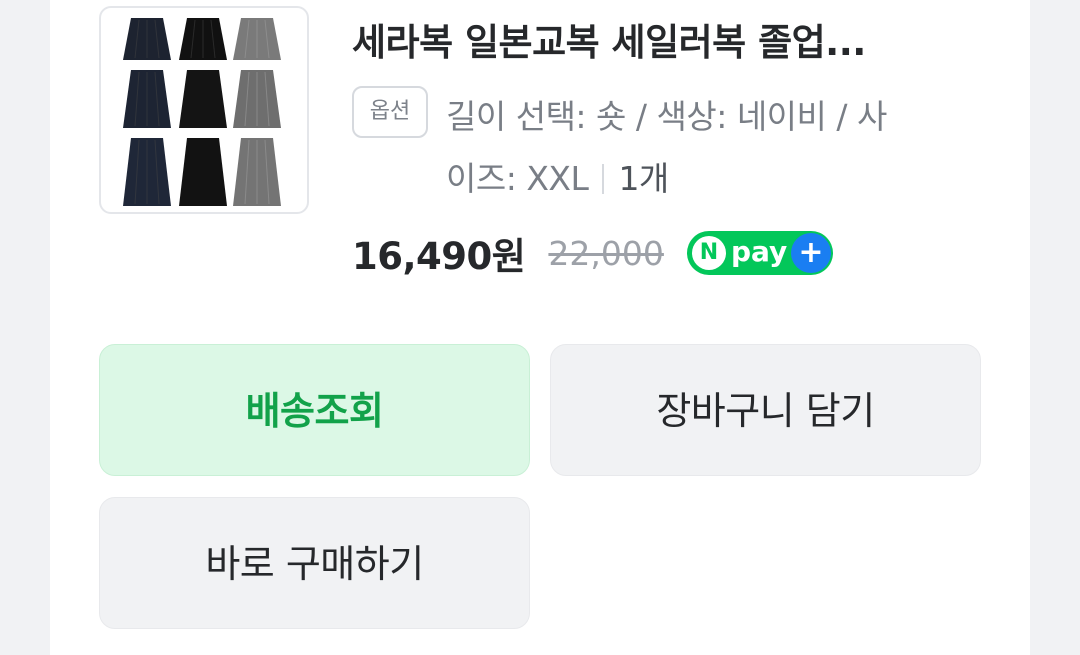 The height and width of the screenshot is (655, 1080). What do you see at coordinates (314, 563) in the screenshot?
I see `buy-now-button: 바로 구매하기` at bounding box center [314, 563].